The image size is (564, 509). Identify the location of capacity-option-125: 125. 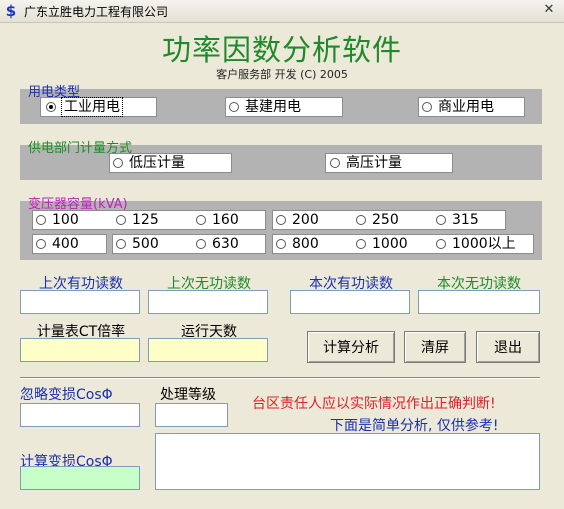
(137, 220).